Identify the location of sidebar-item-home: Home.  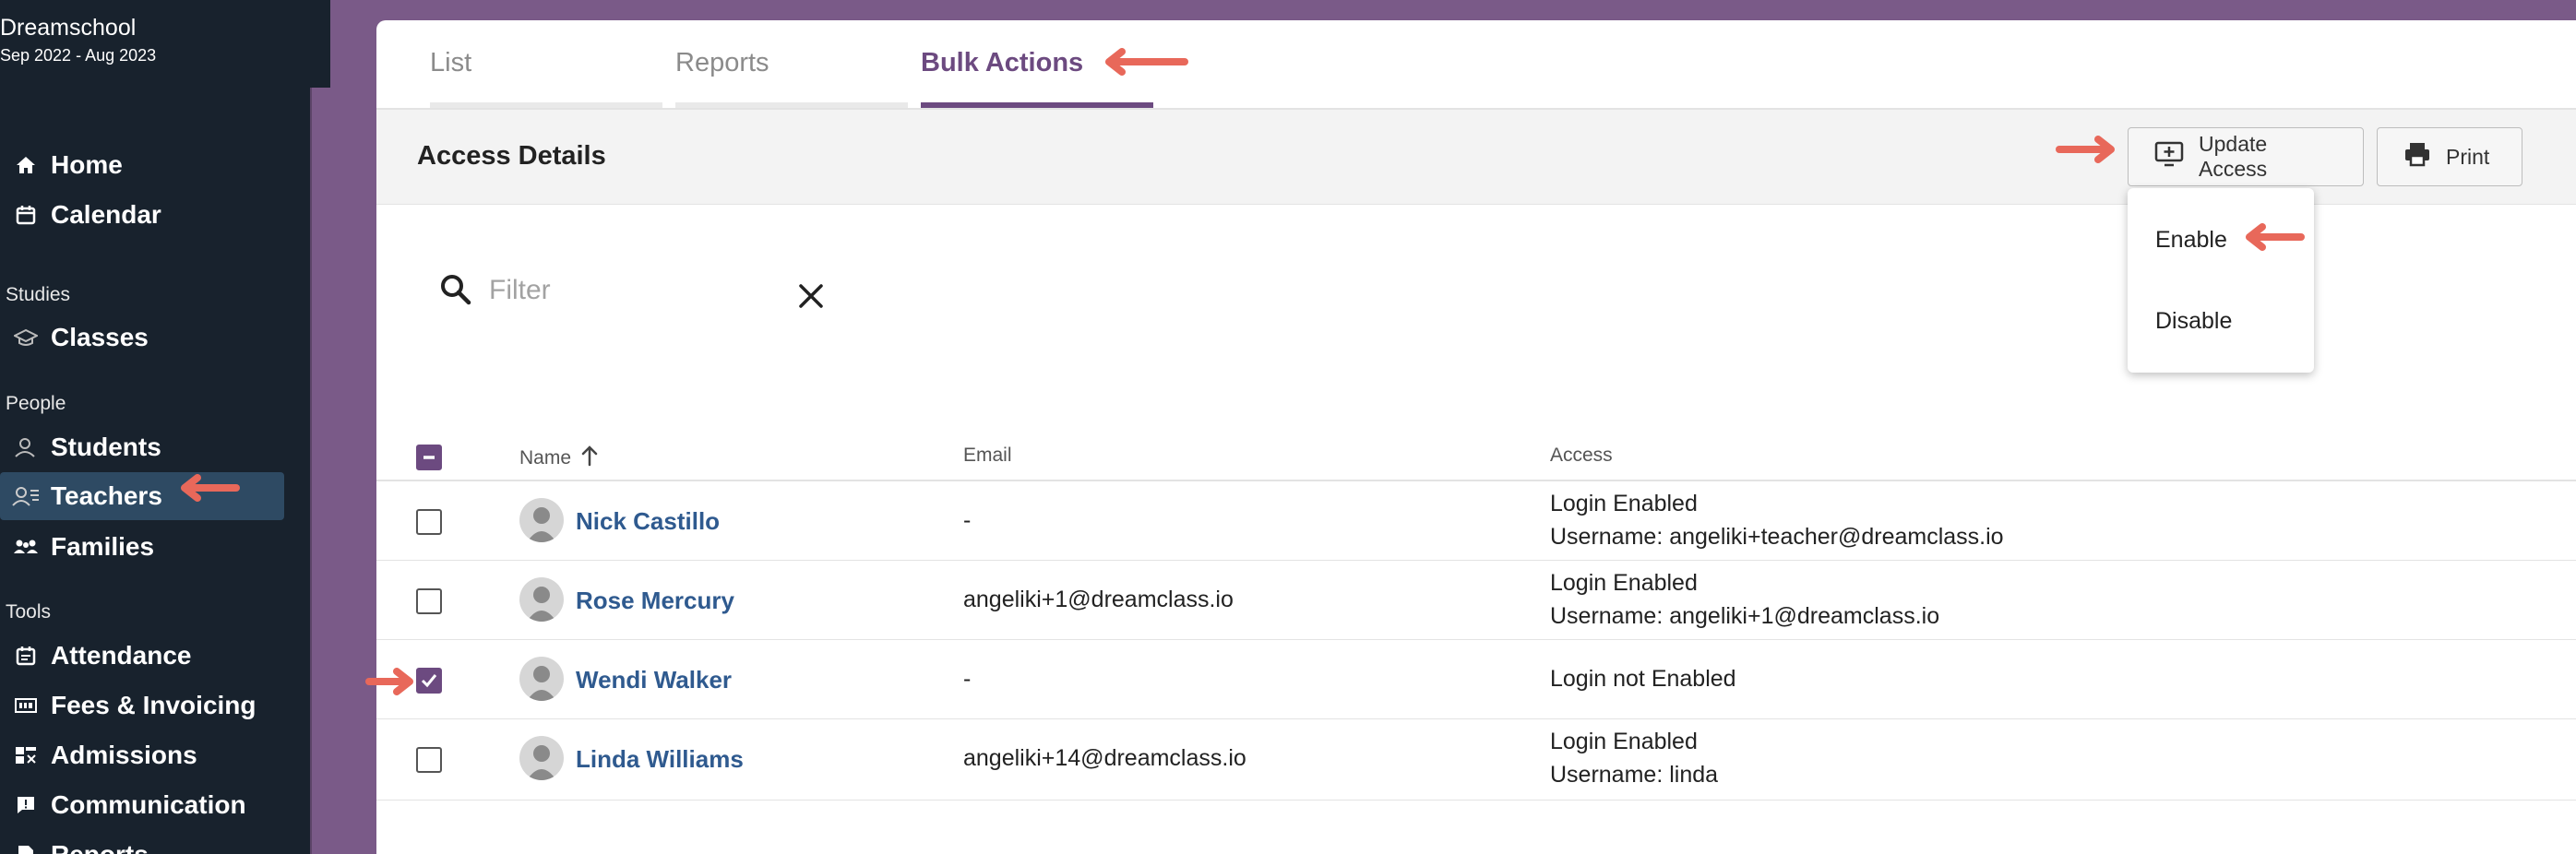
(142, 165).